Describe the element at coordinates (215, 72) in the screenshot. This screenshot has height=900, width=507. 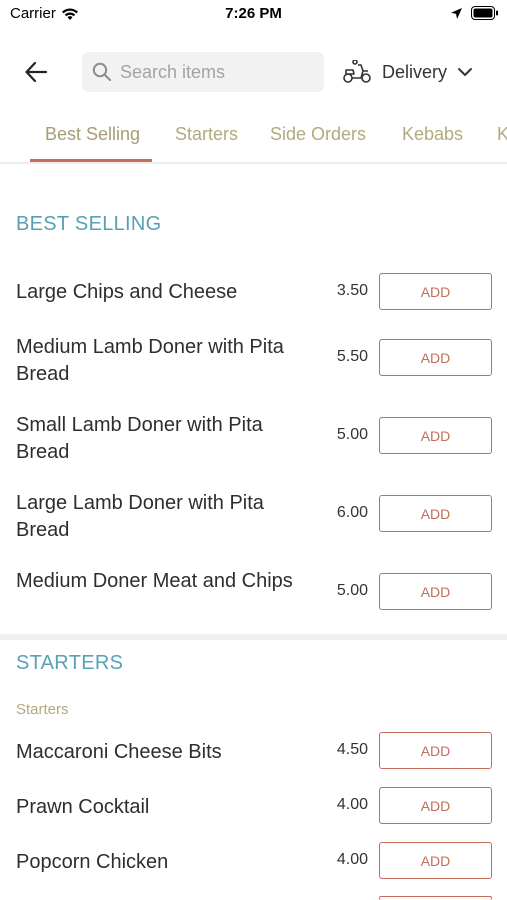
I see `search-input` at that location.